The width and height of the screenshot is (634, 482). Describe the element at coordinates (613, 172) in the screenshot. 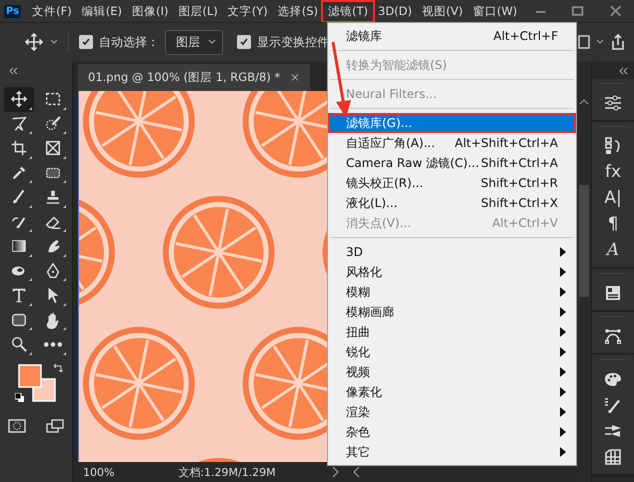

I see `panel-button: fx` at that location.